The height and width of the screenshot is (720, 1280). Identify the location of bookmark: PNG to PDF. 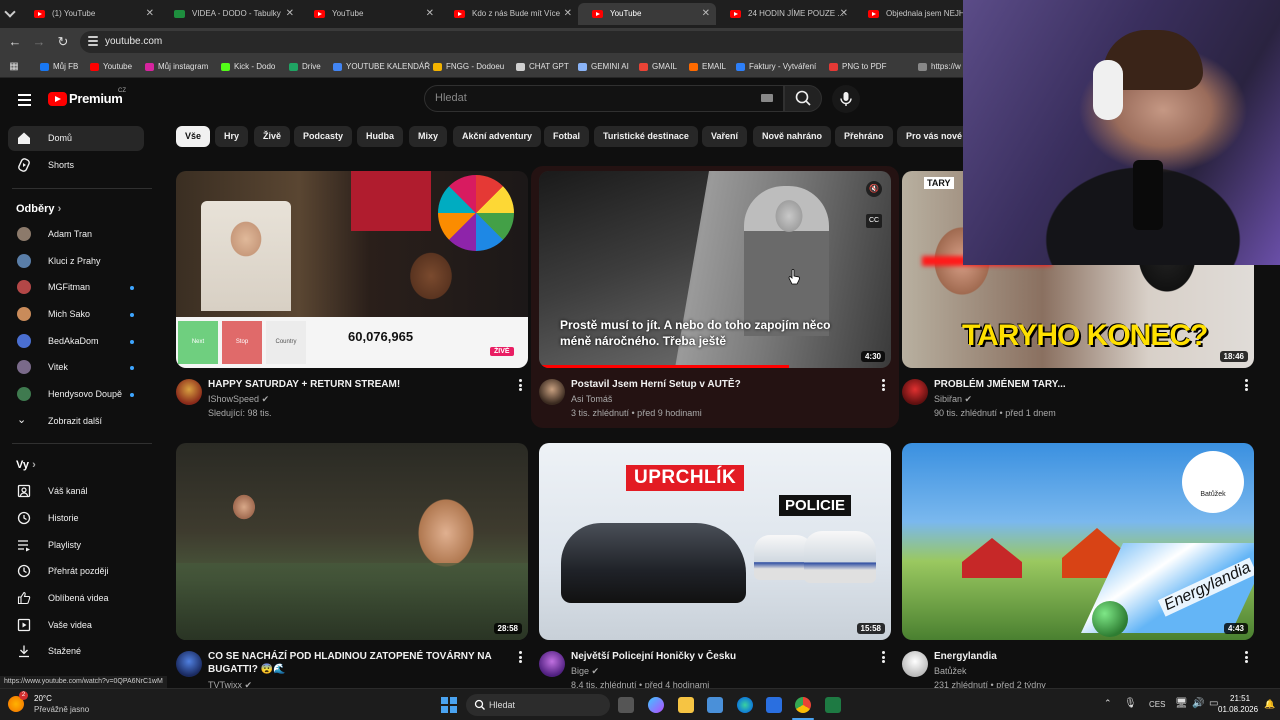
(857, 67).